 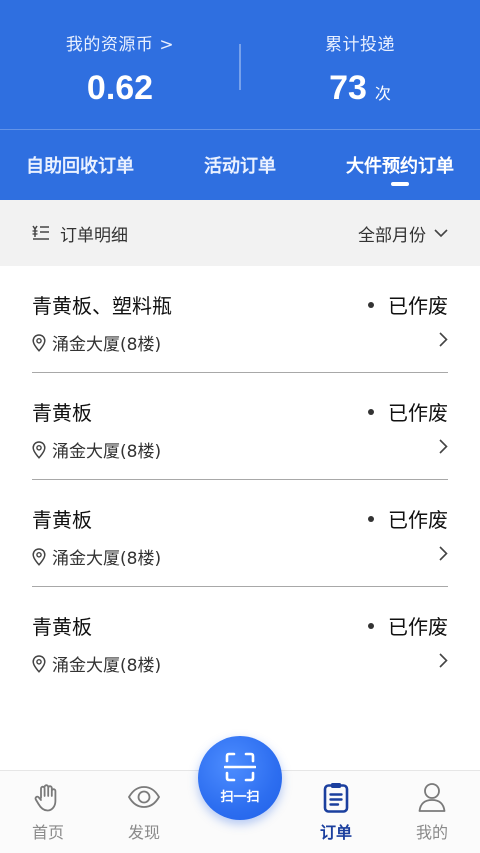 What do you see at coordinates (240, 319) in the screenshot?
I see `order-item: 青黄板、塑料瓶 已作废 涌金大厦(8楼)` at bounding box center [240, 319].